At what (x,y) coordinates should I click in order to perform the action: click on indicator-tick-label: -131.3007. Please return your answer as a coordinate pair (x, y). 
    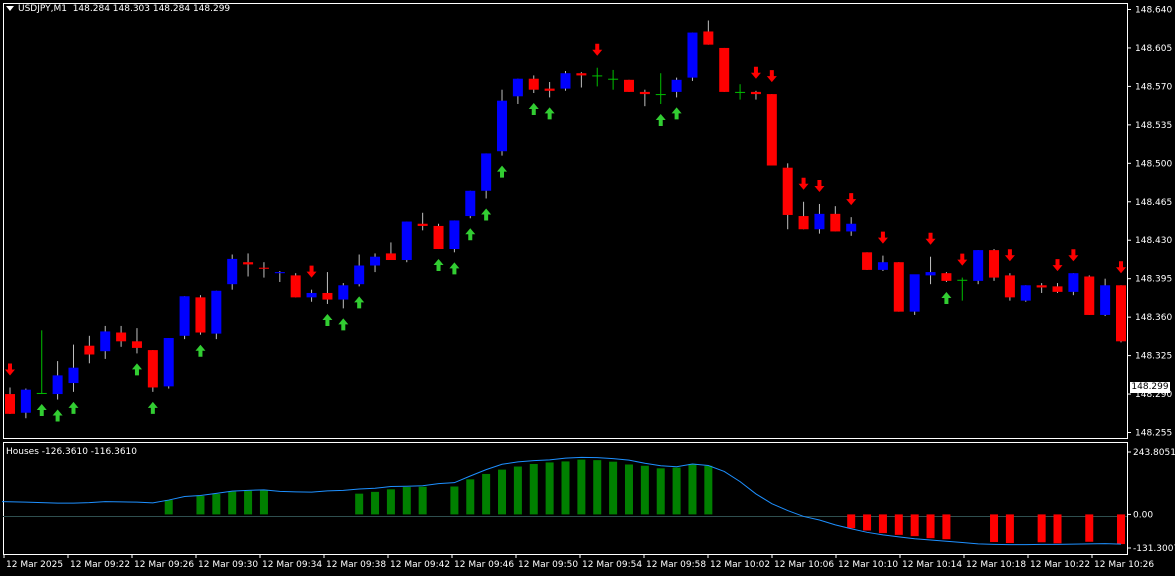
    Looking at the image, I should click on (1154, 549).